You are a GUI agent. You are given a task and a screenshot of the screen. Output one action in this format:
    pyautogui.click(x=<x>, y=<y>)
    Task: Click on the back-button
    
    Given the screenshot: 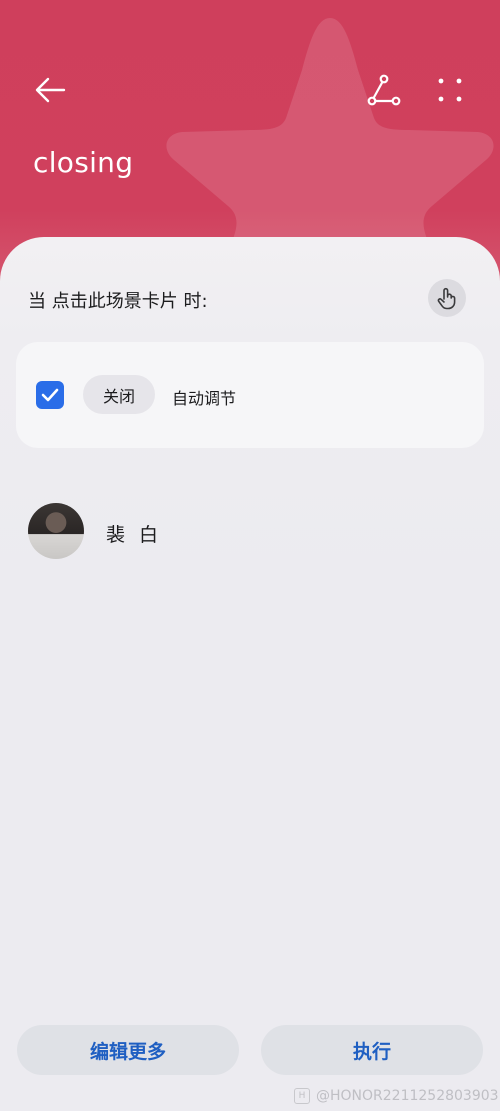 What is the action you would take?
    pyautogui.click(x=50, y=90)
    